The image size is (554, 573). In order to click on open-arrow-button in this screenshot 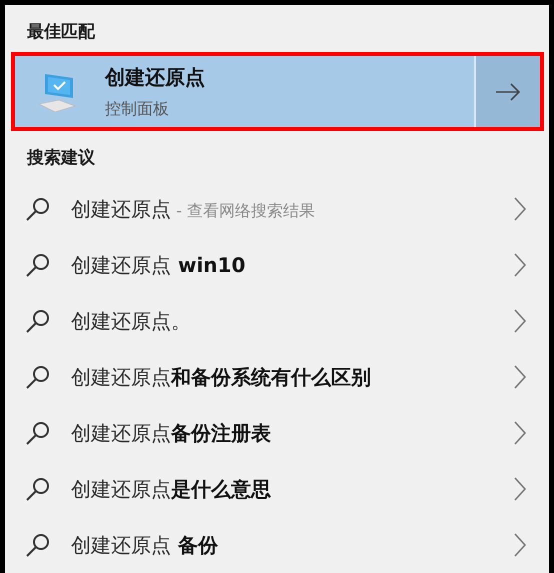, I will do `click(507, 91)`.